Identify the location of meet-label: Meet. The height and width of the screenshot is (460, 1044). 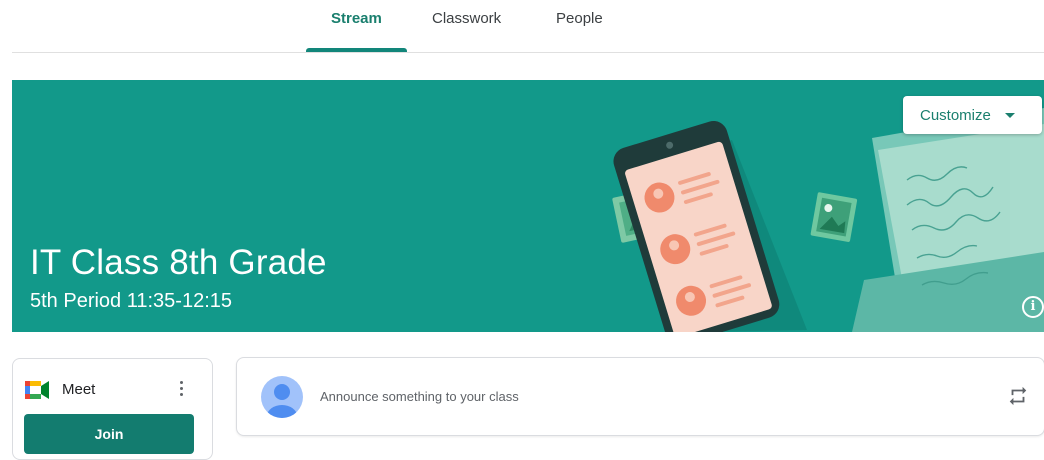
(79, 389).